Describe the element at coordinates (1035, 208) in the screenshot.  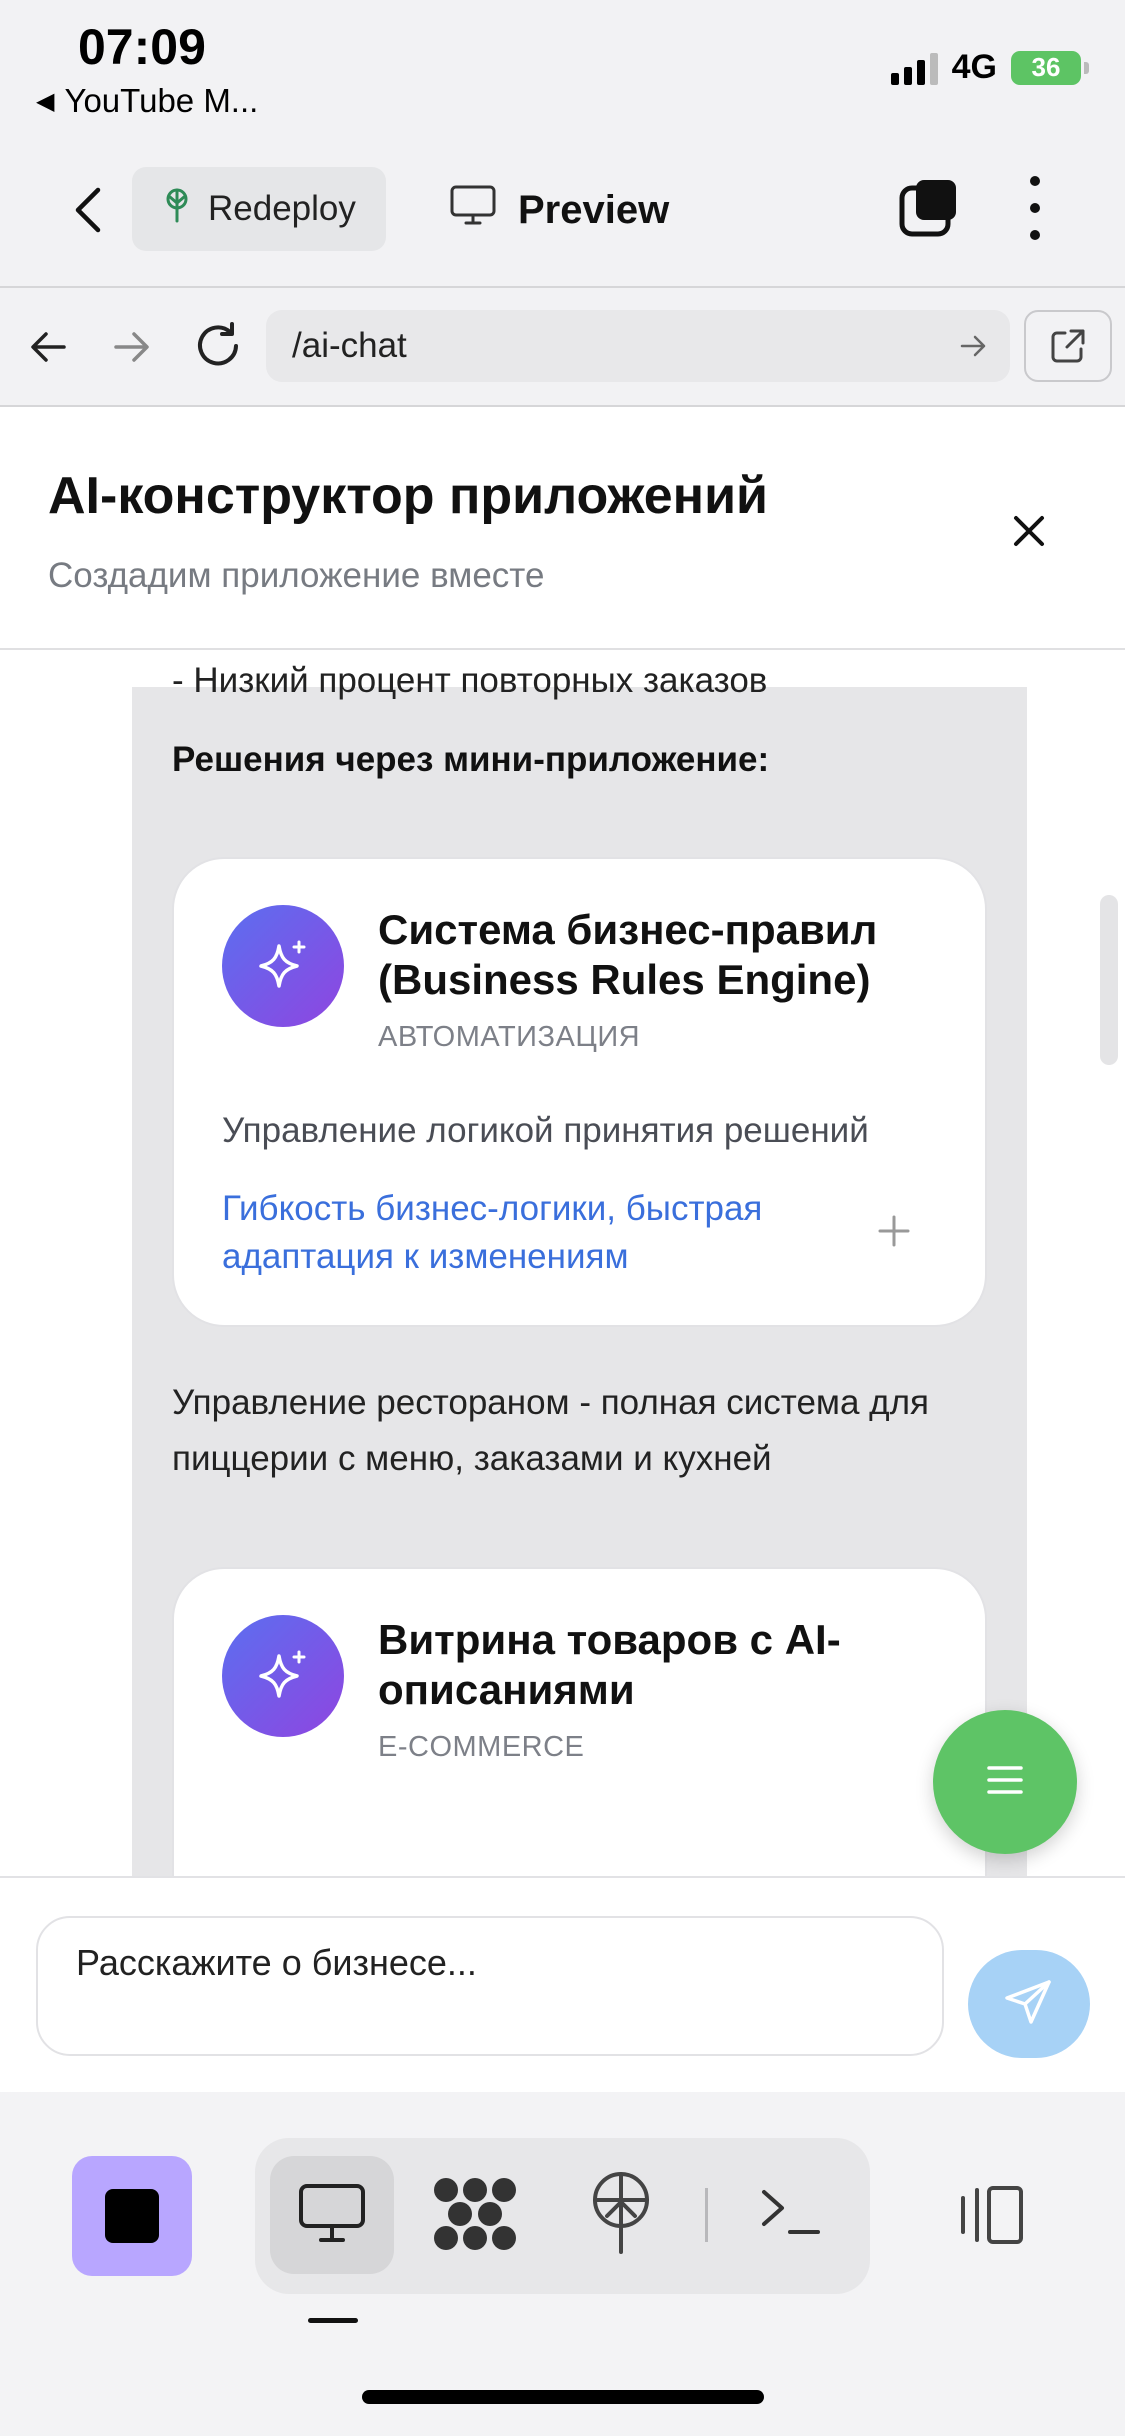
I see `more-vertical-icon` at that location.